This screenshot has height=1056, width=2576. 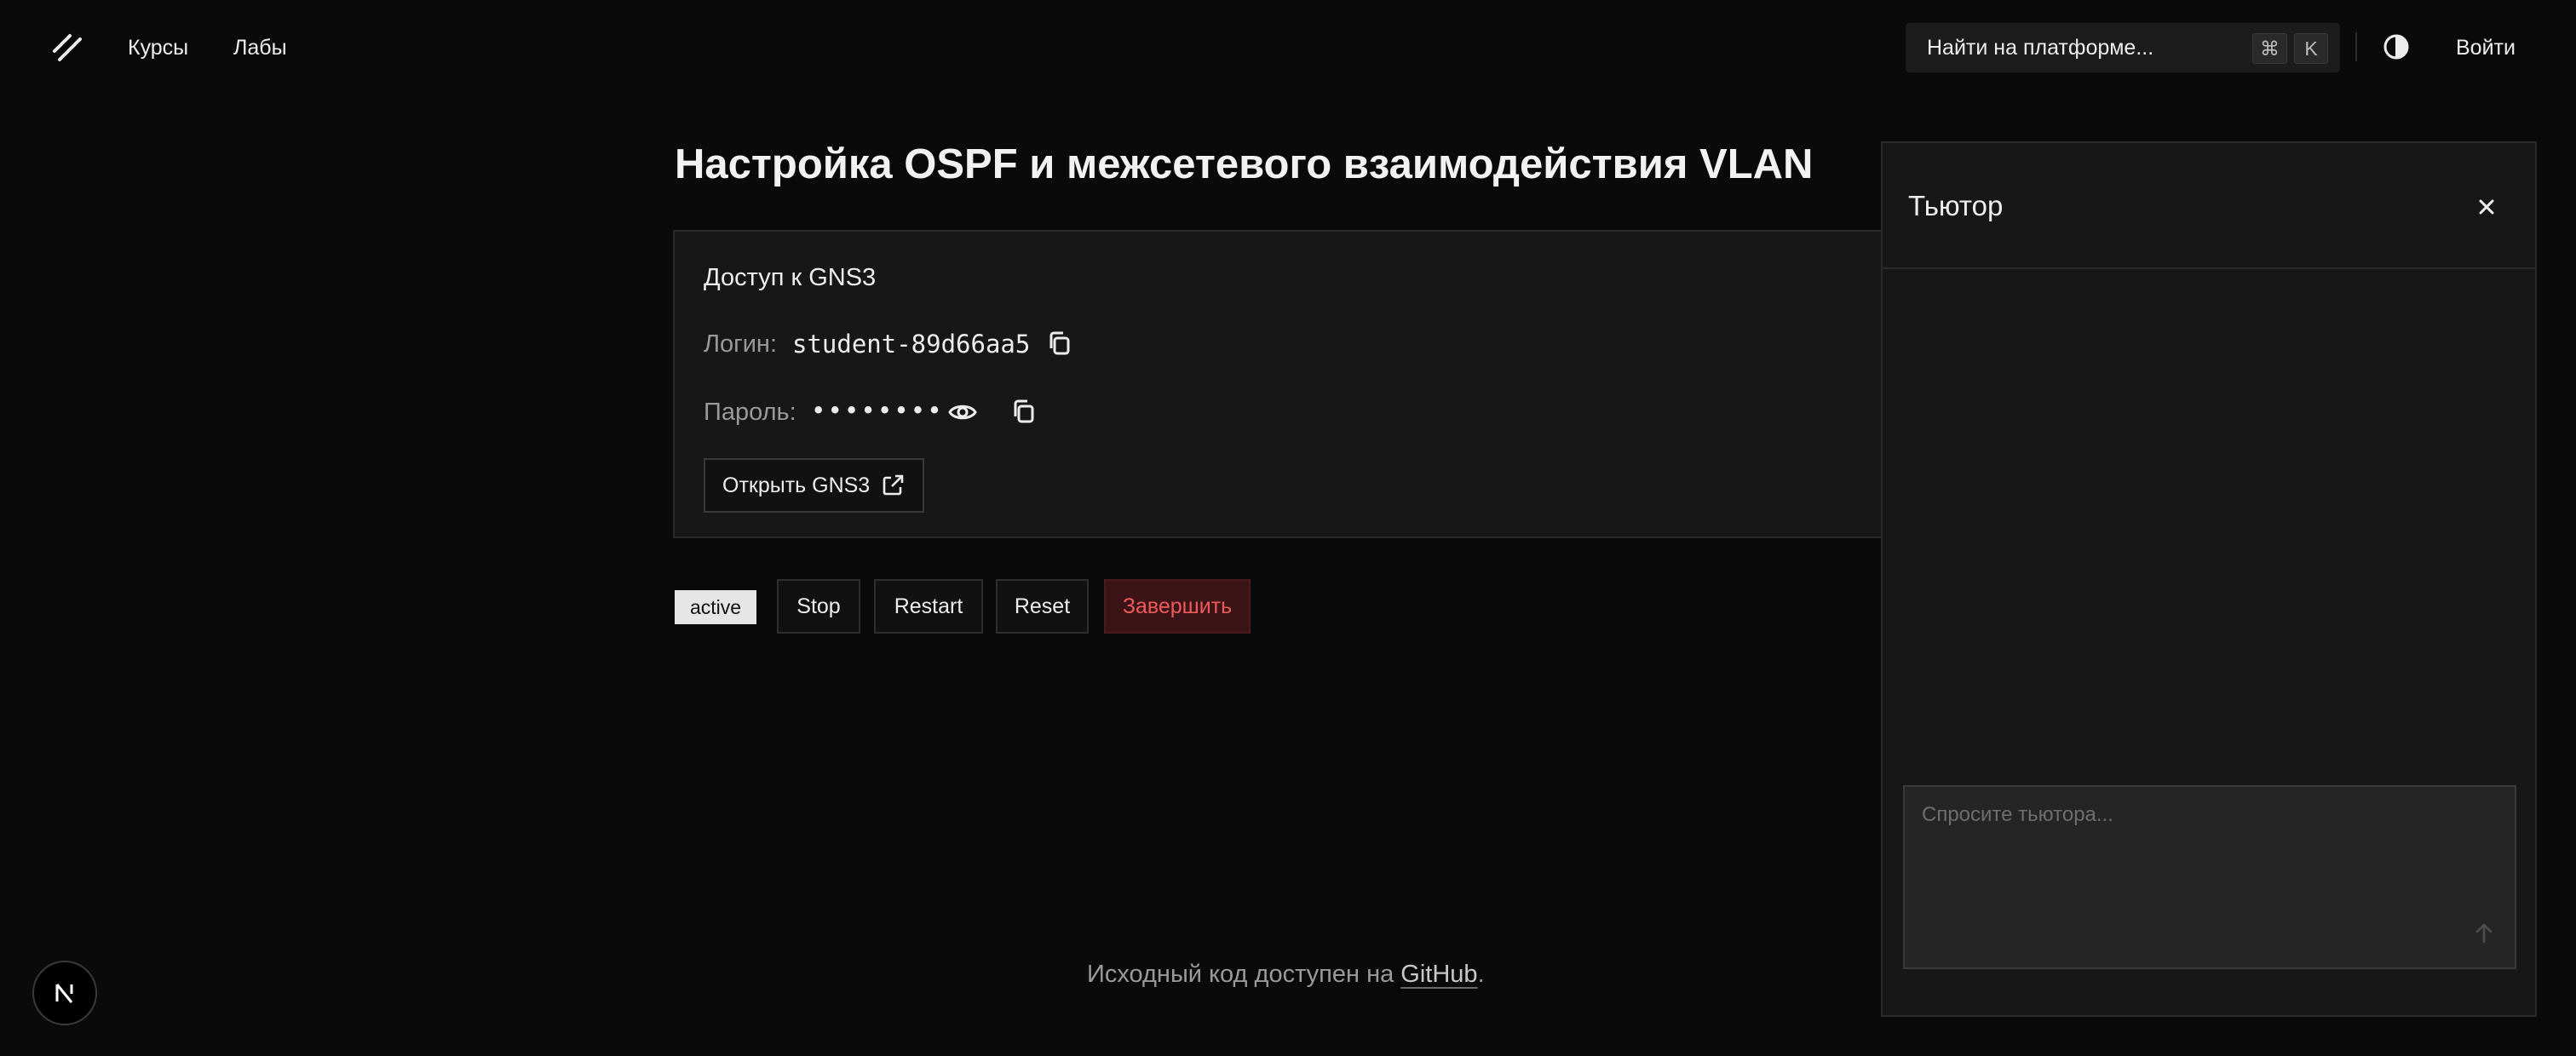 What do you see at coordinates (2356, 46) in the screenshot?
I see `header-divider` at bounding box center [2356, 46].